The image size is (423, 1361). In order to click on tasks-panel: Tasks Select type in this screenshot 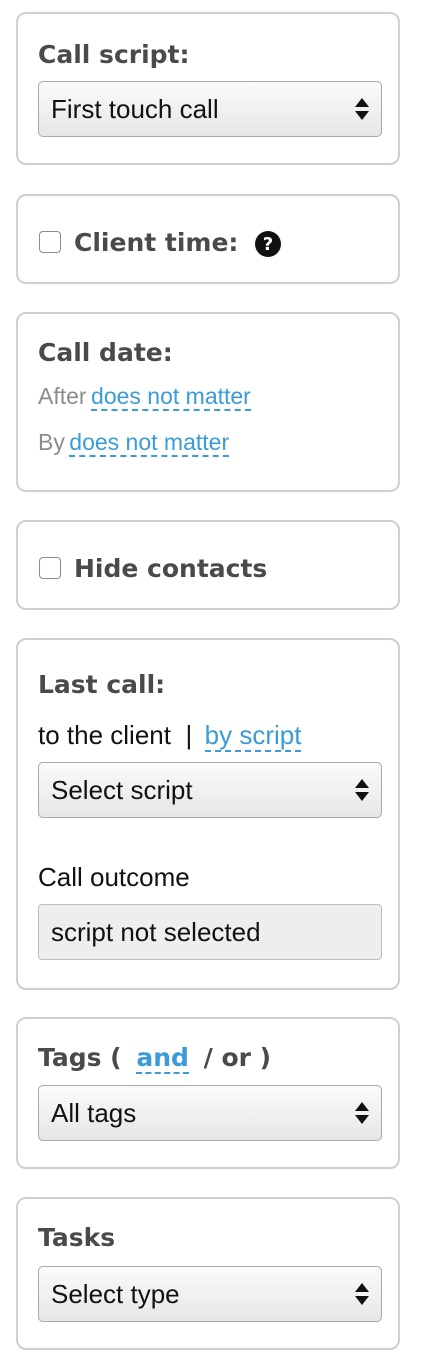, I will do `click(208, 1273)`.